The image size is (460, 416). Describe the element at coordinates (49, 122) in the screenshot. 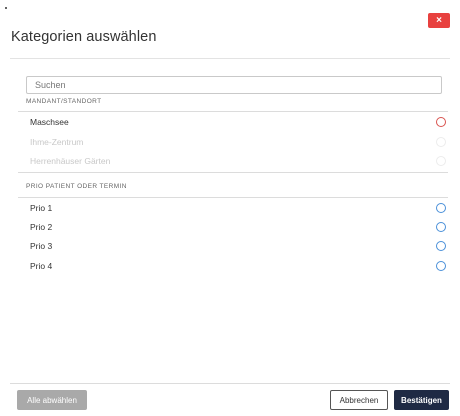

I see `option-label: Maschsee` at that location.